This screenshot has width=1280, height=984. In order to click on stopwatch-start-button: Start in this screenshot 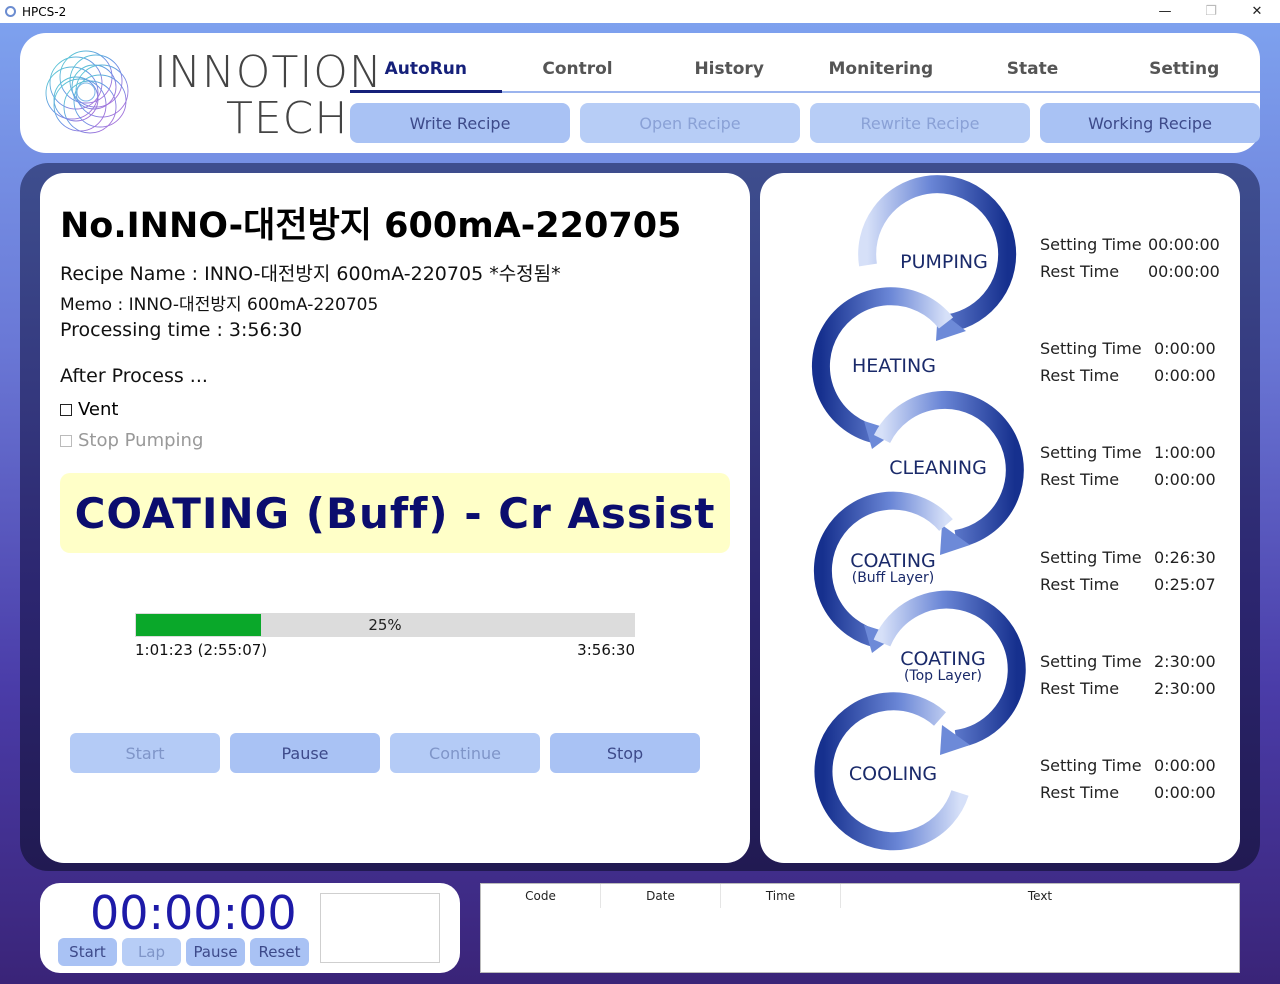, I will do `click(87, 952)`.